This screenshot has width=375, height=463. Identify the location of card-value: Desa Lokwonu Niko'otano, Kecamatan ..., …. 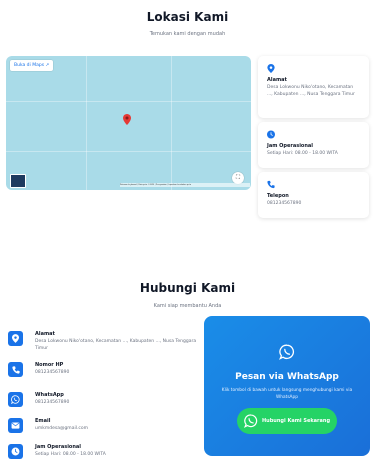
(311, 91).